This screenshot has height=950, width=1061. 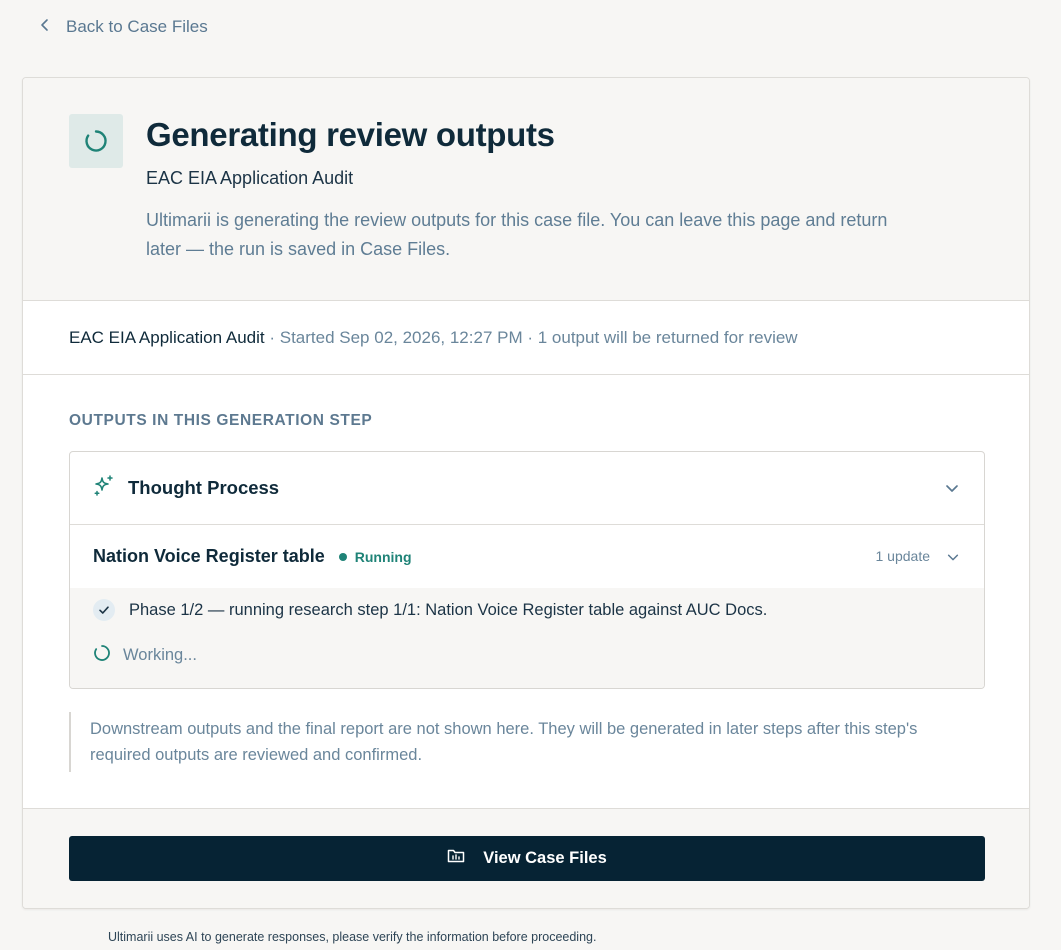 What do you see at coordinates (903, 556) in the screenshot?
I see `update-count: 1 update` at bounding box center [903, 556].